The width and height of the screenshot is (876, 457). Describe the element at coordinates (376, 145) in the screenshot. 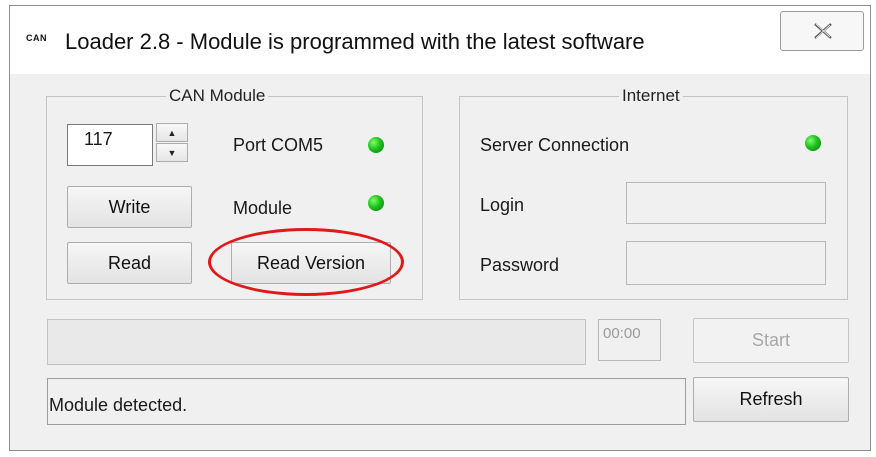

I see `port-status-led-icon` at that location.